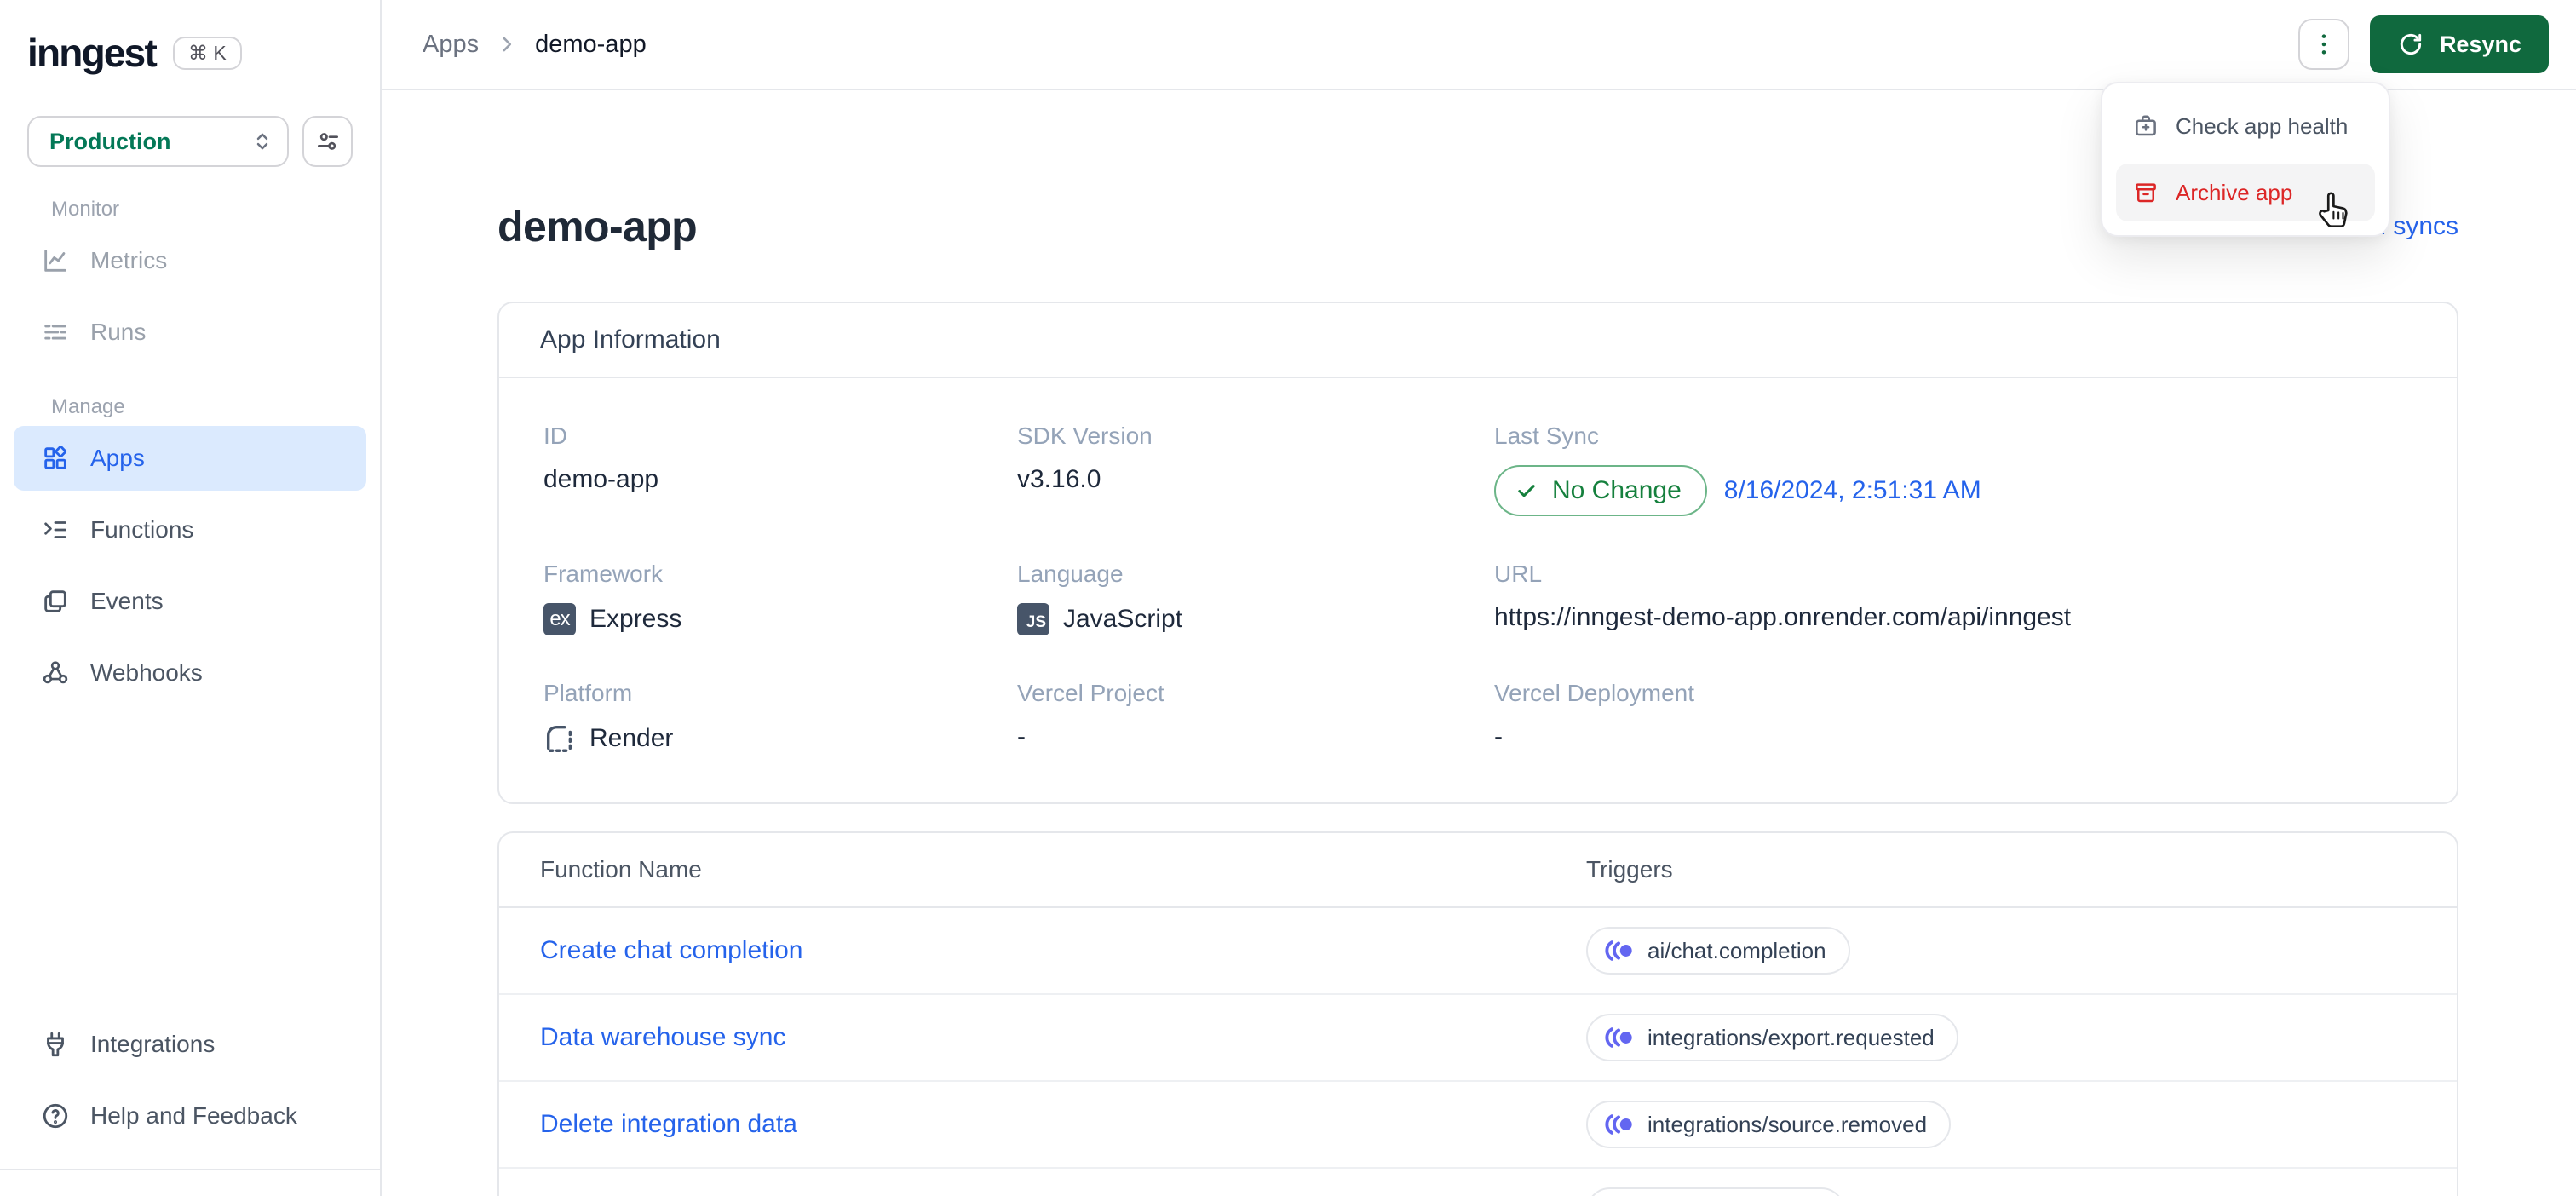  I want to click on sidebar-footer: Integrations Help and Feedback, so click(190, 1104).